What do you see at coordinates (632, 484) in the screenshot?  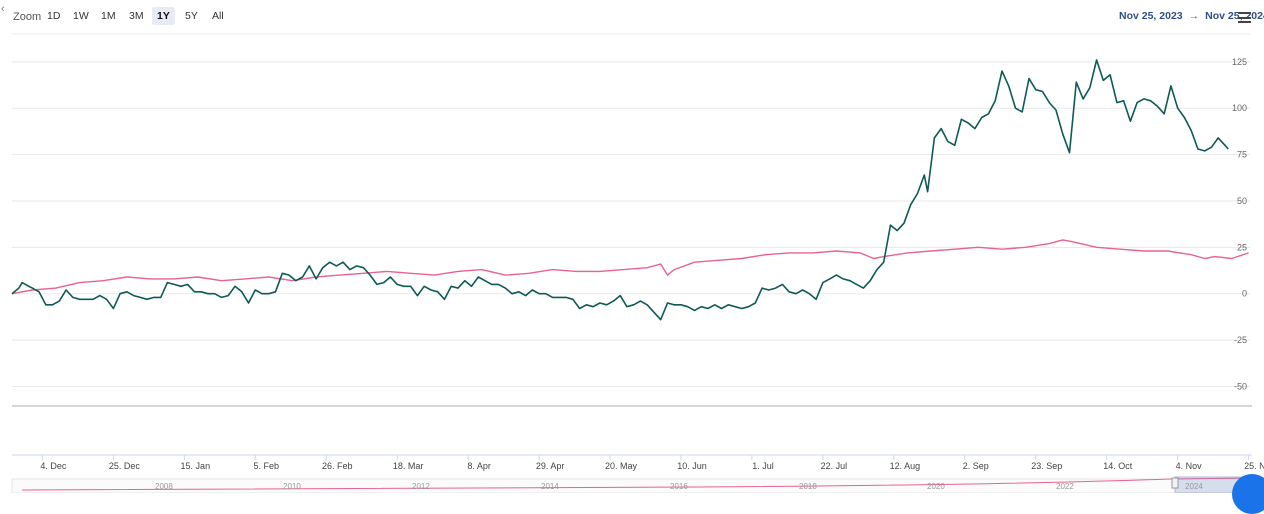 I see `navigator: 2008 2010 2012 2014 2016 2018 2020 2022 2024` at bounding box center [632, 484].